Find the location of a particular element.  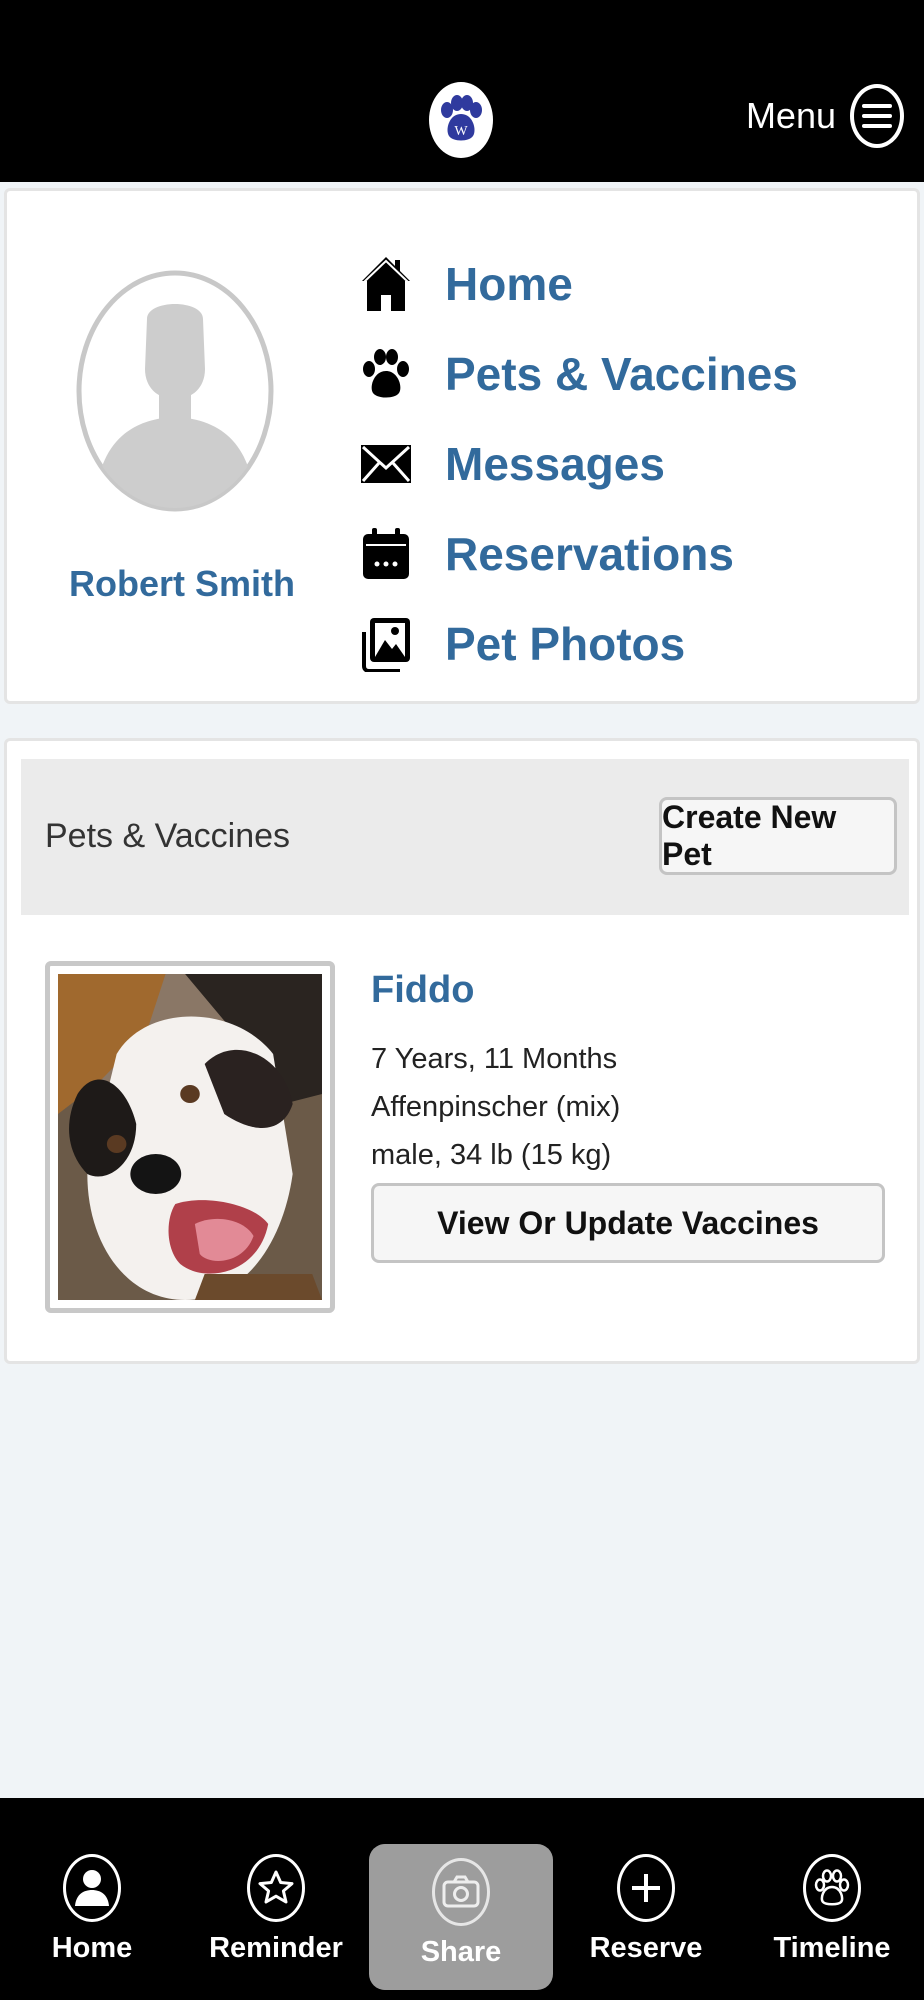

bottom-nav-home: Home is located at coordinates (92, 1908).